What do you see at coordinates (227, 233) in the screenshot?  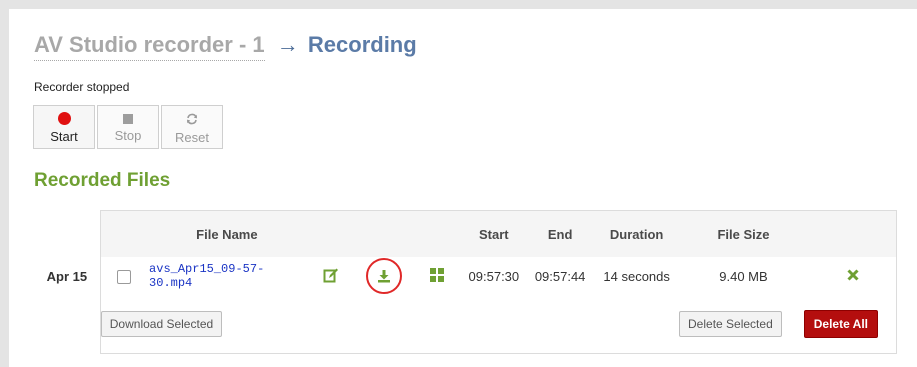 I see `column-header-file-name: File Name` at bounding box center [227, 233].